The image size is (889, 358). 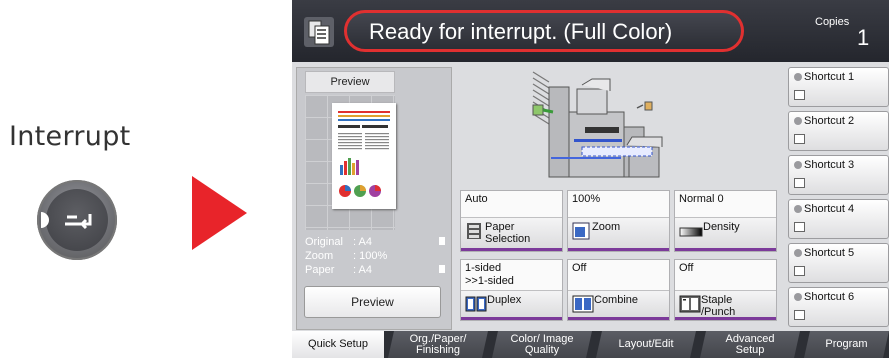 I want to click on preview-page-thumbnail, so click(x=364, y=156).